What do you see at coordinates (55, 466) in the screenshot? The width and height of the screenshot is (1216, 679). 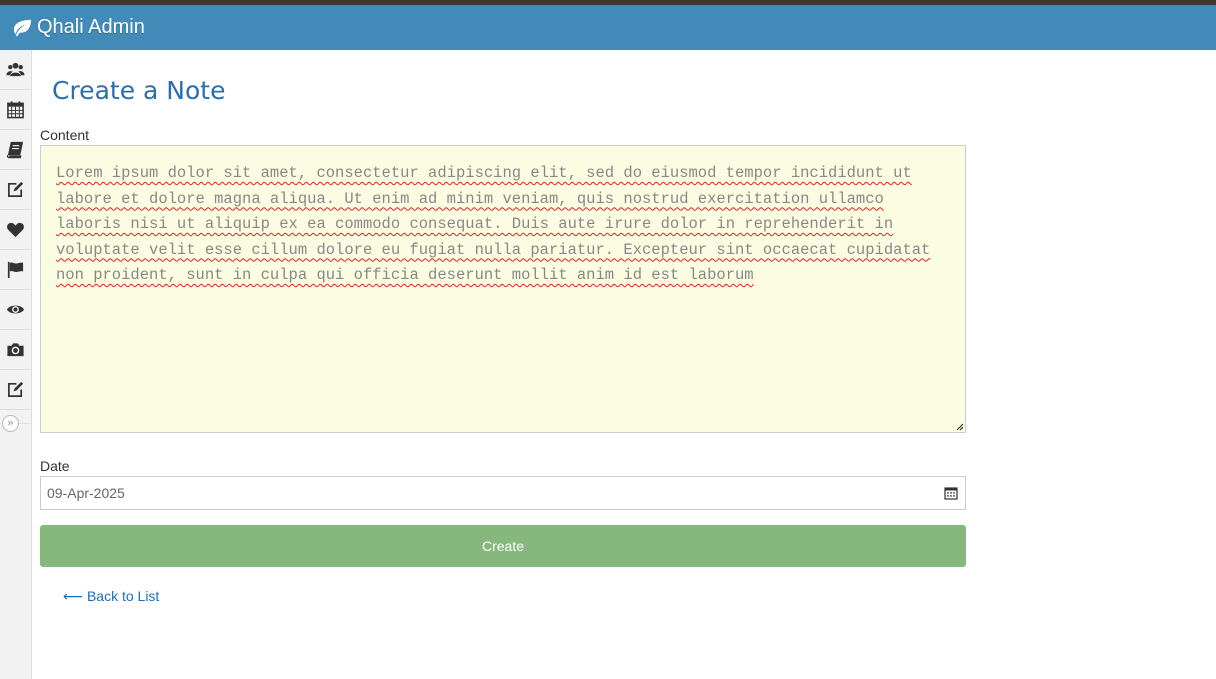 I see `date-label: Date` at bounding box center [55, 466].